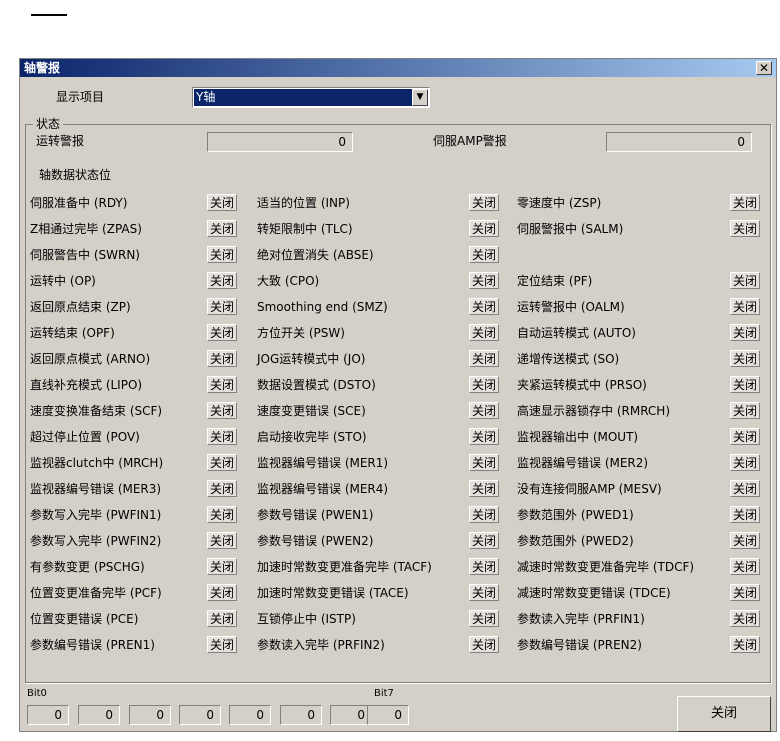 The image size is (780, 741). What do you see at coordinates (315, 515) in the screenshot?
I see `status-item-label: 参数号错误 (PWEN1)` at bounding box center [315, 515].